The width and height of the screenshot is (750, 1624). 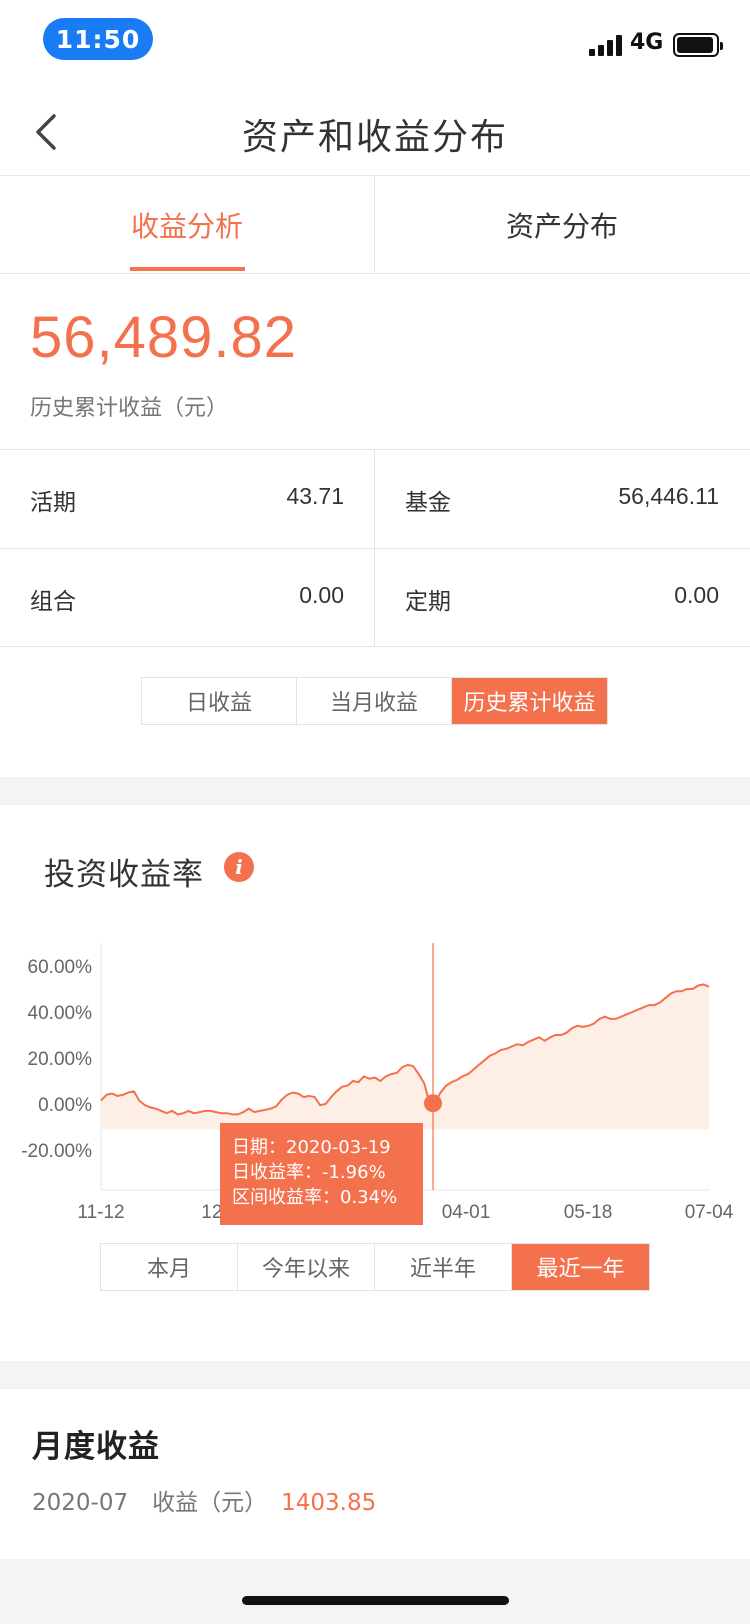 I want to click on grid-divider, so click(x=375, y=548).